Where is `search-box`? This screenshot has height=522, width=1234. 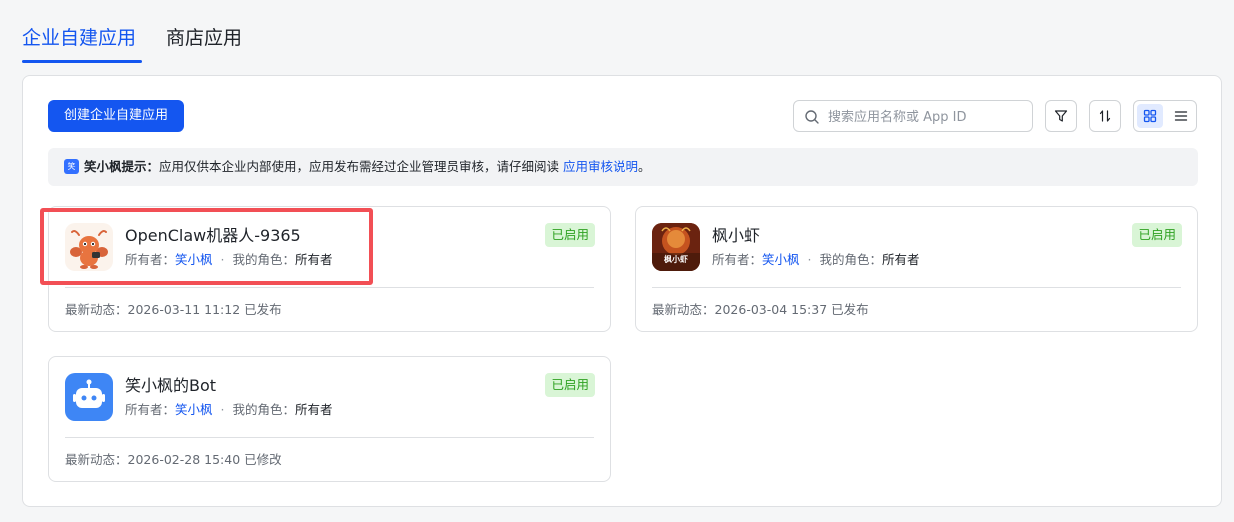 search-box is located at coordinates (913, 116).